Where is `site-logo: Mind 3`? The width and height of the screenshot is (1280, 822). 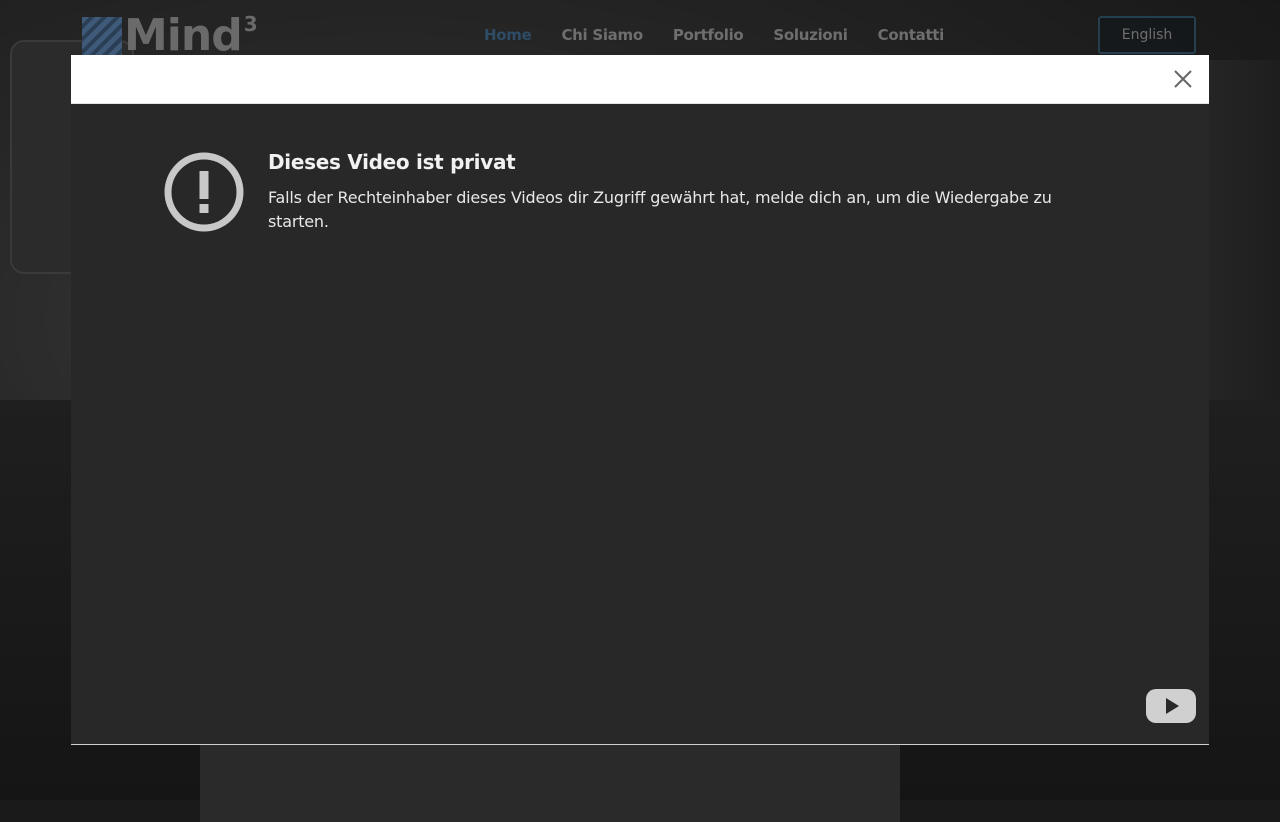 site-logo: Mind 3 is located at coordinates (170, 36).